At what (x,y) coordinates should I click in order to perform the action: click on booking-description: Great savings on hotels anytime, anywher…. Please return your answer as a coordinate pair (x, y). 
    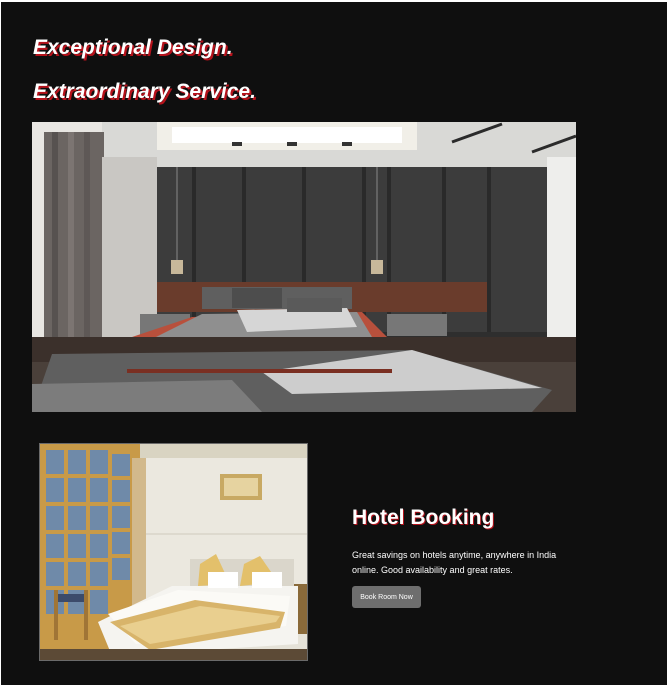
    Looking at the image, I should click on (454, 562).